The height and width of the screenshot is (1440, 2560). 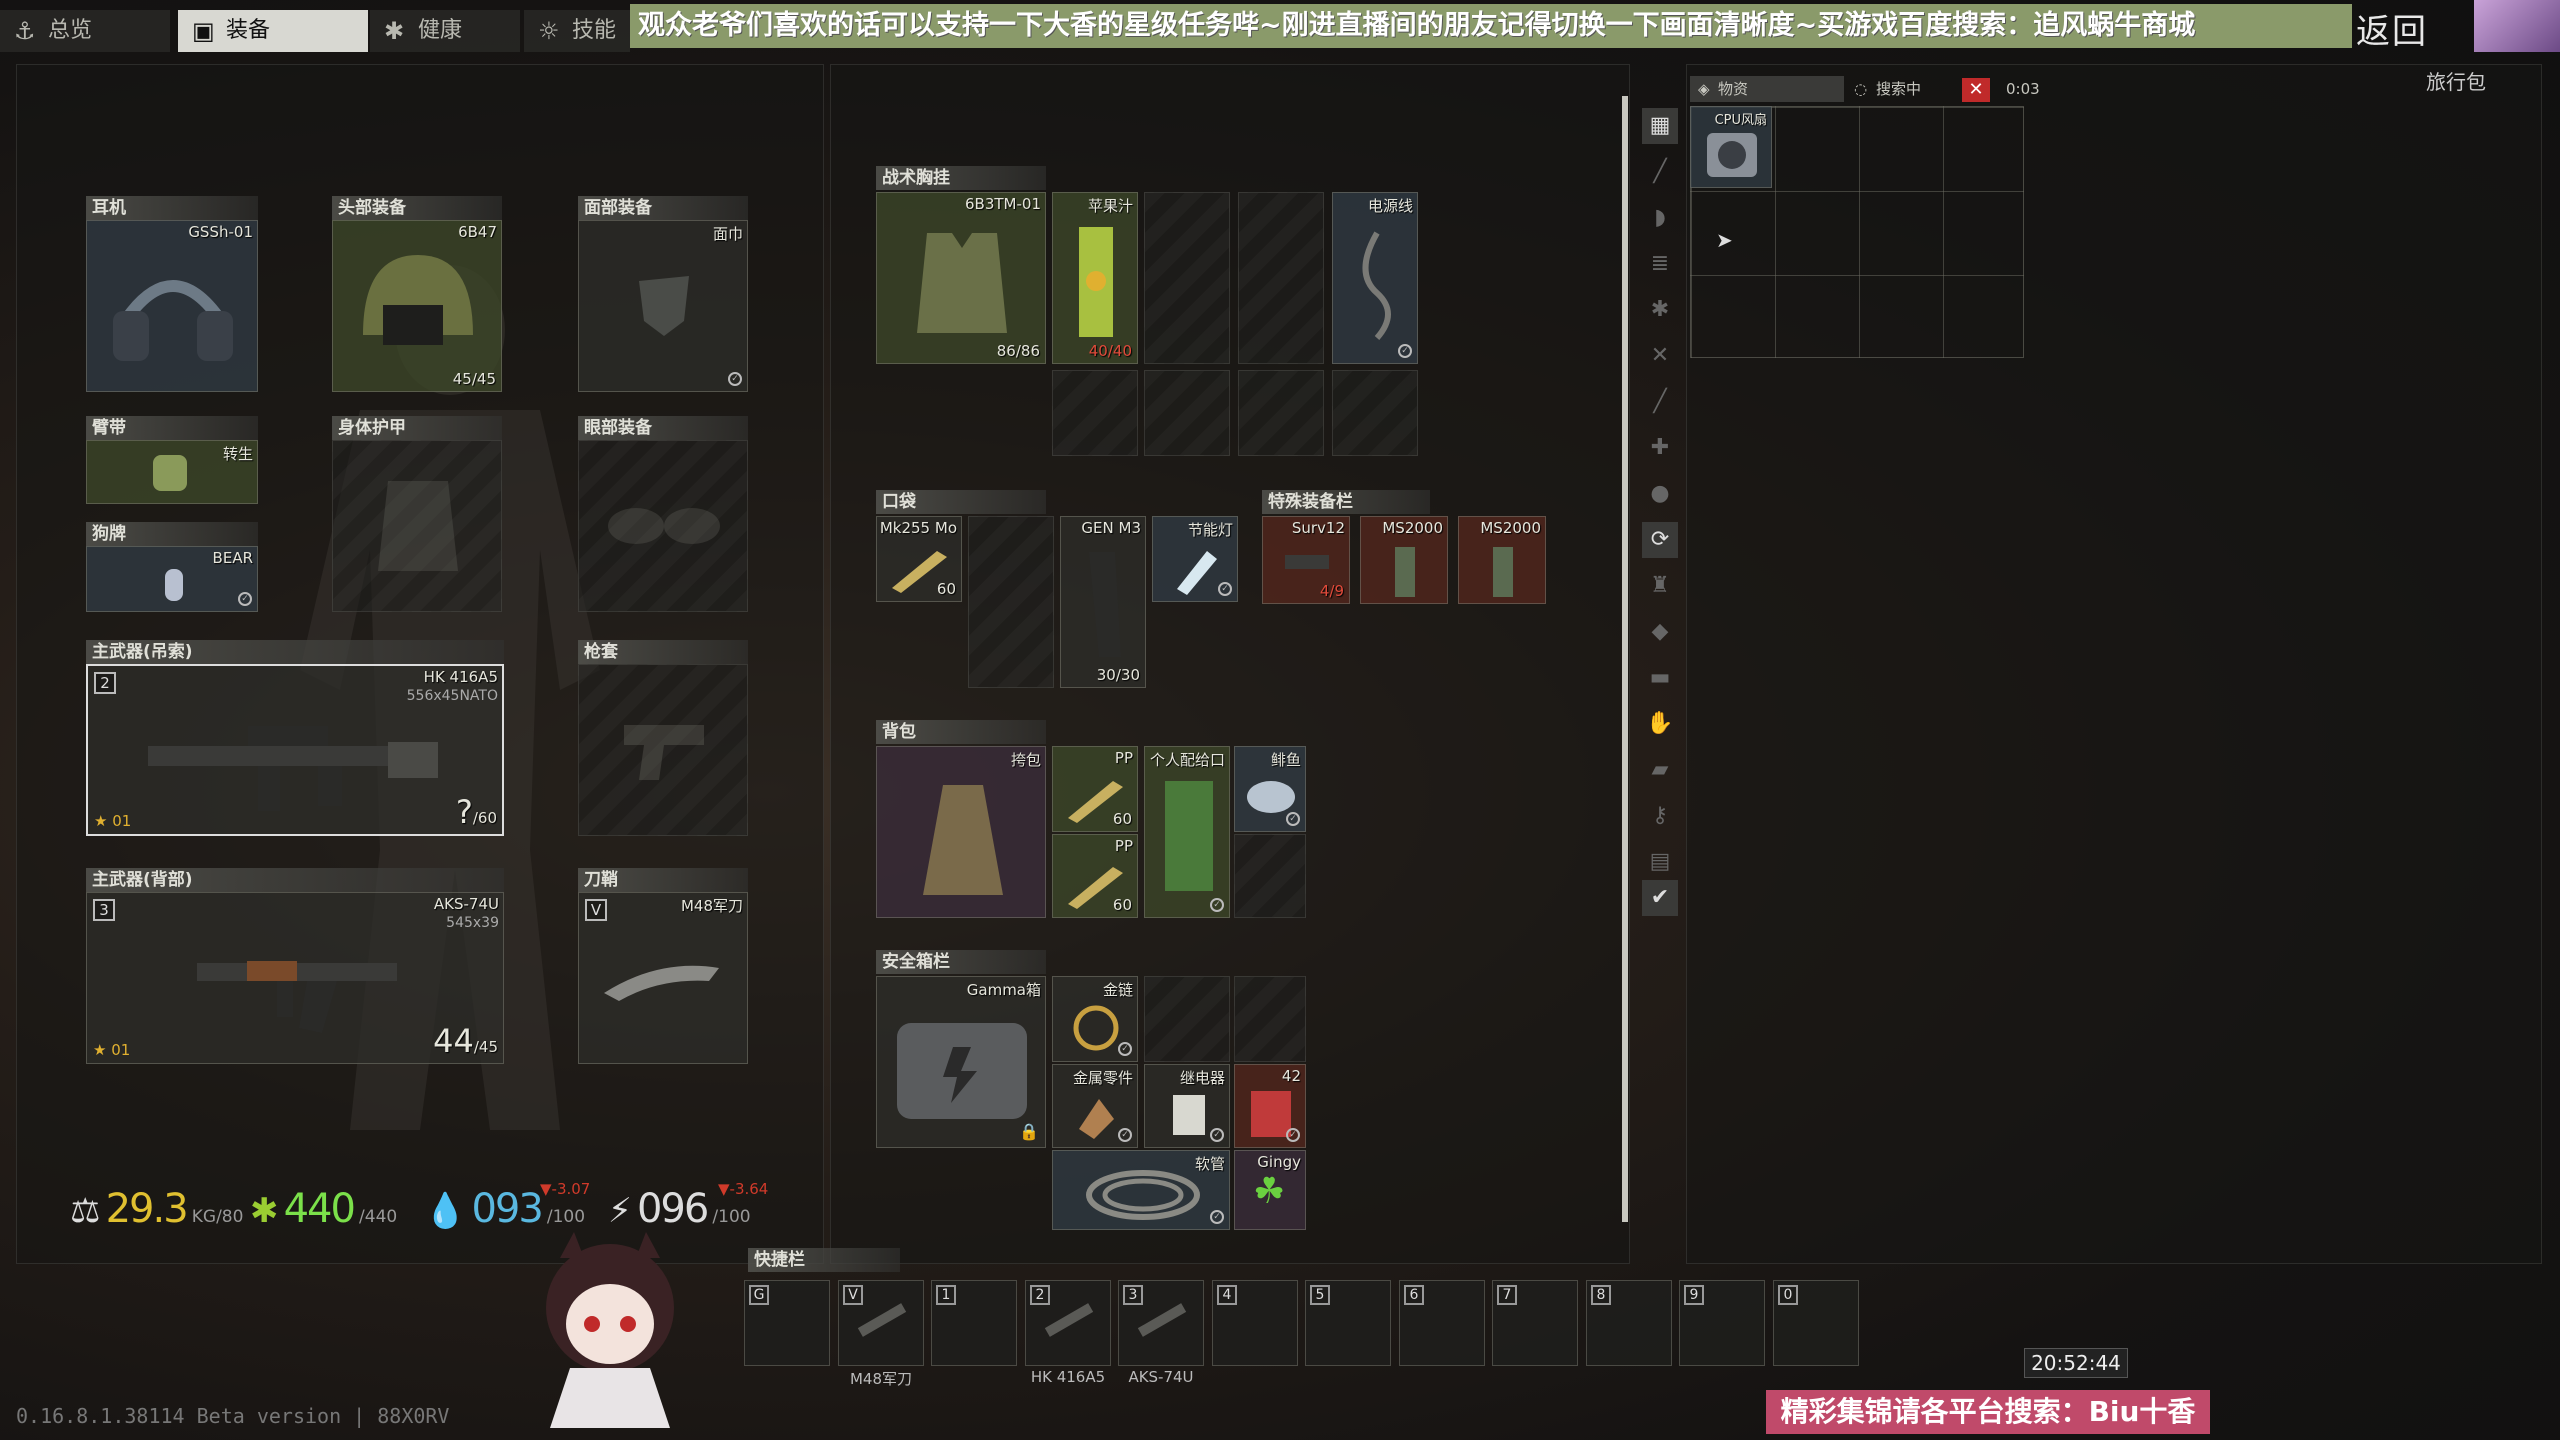 What do you see at coordinates (1270, 876) in the screenshot?
I see `backpack-empty-slot` at bounding box center [1270, 876].